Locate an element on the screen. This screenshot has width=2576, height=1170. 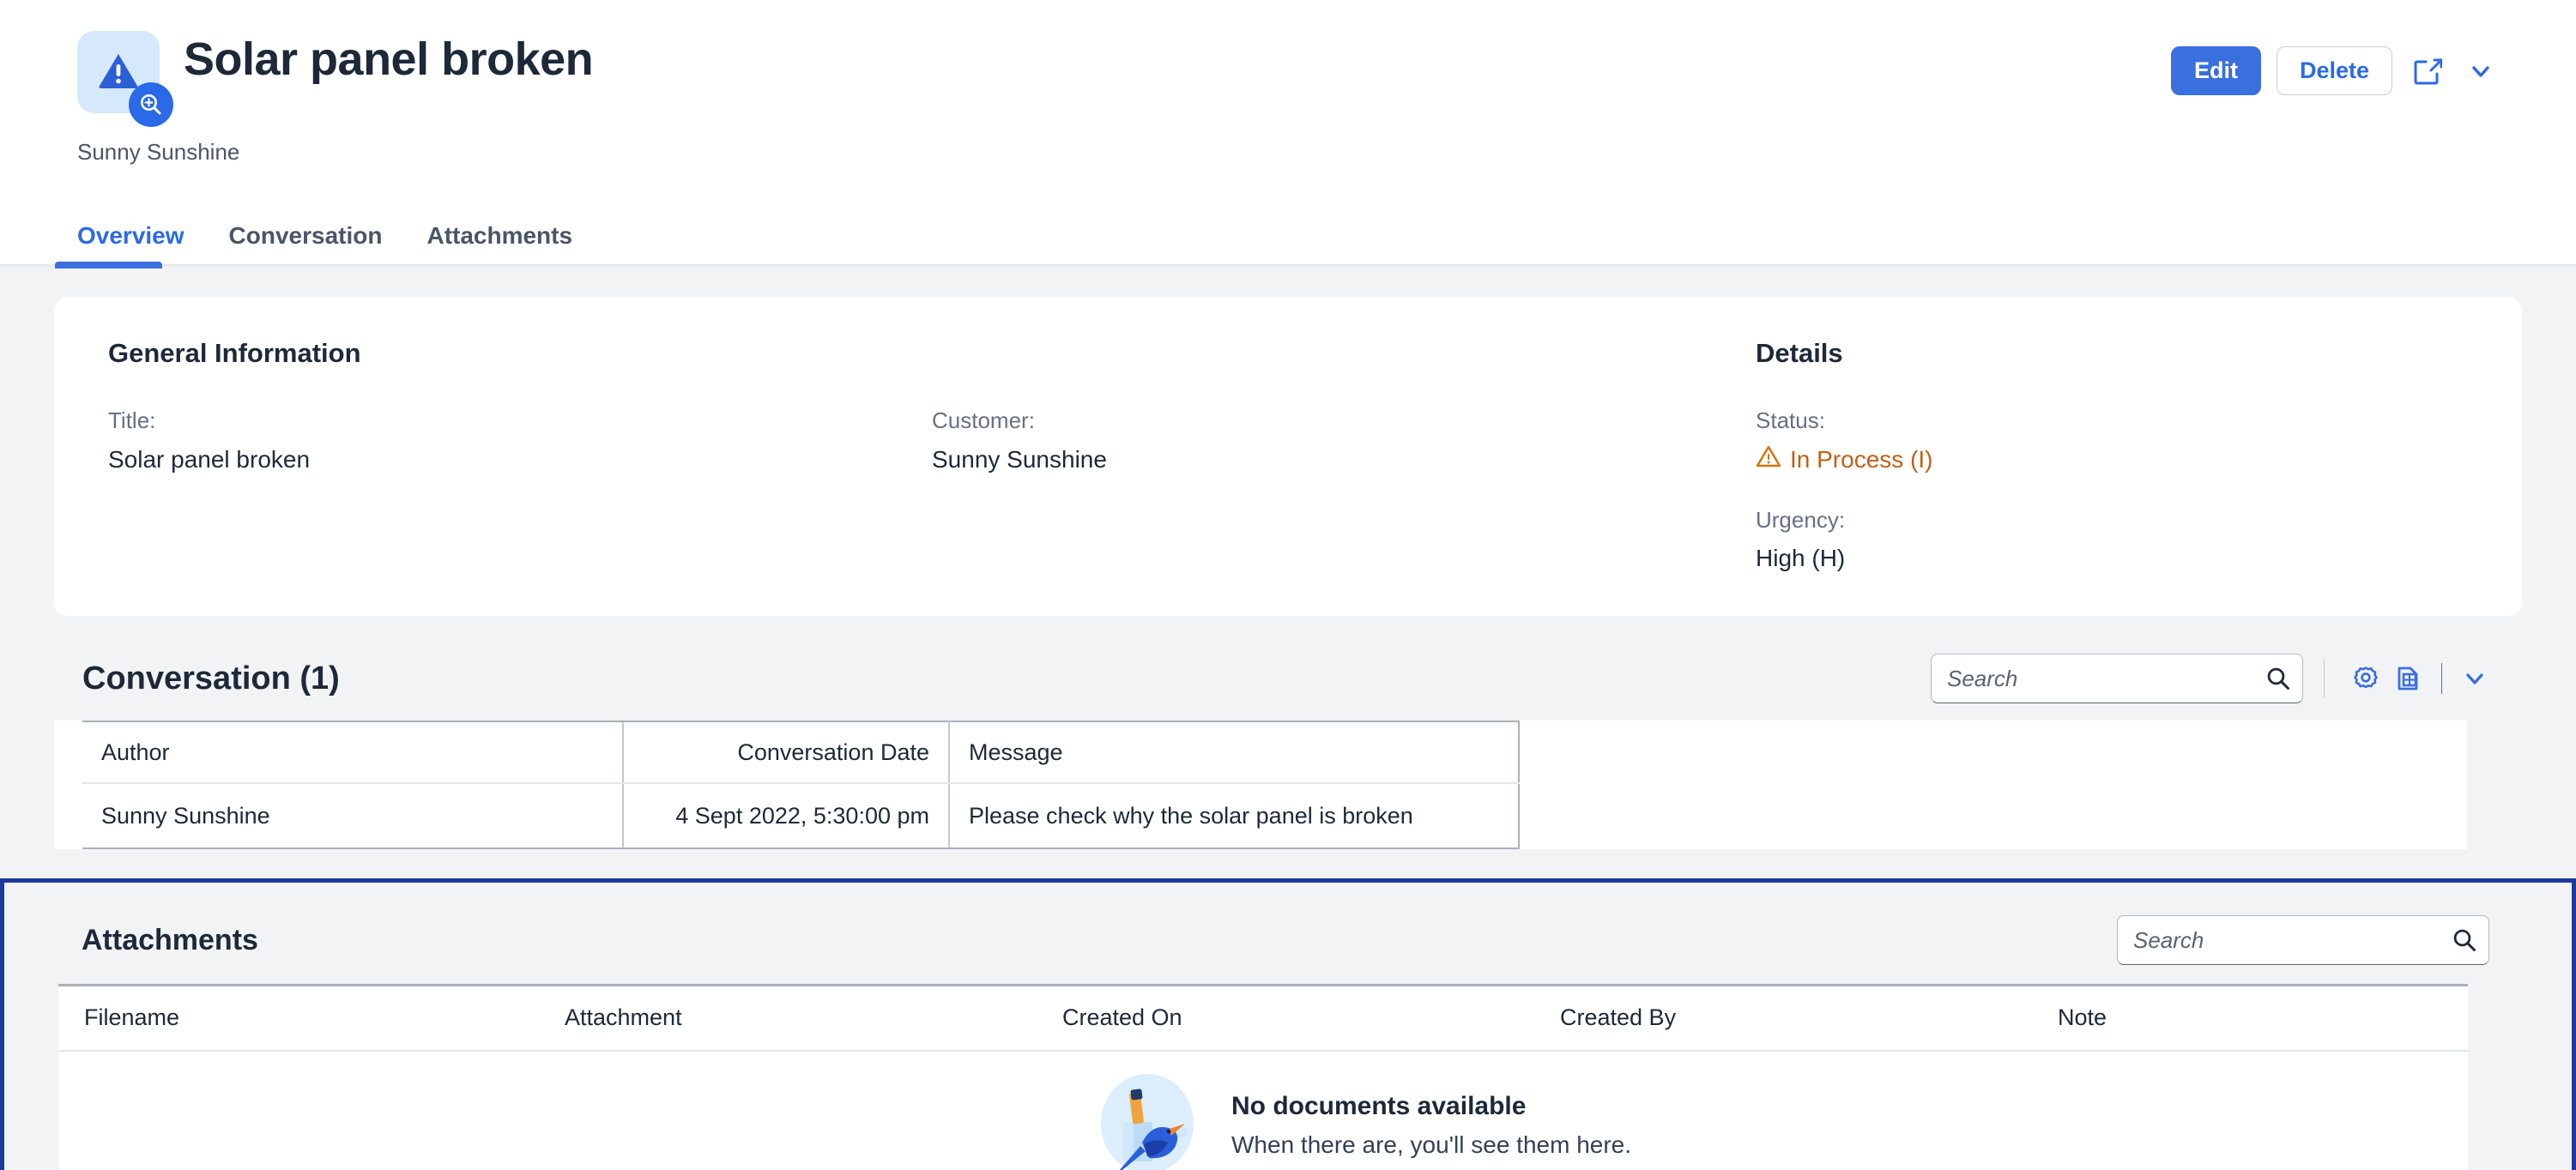
conversation-search is located at coordinates (2117, 679).